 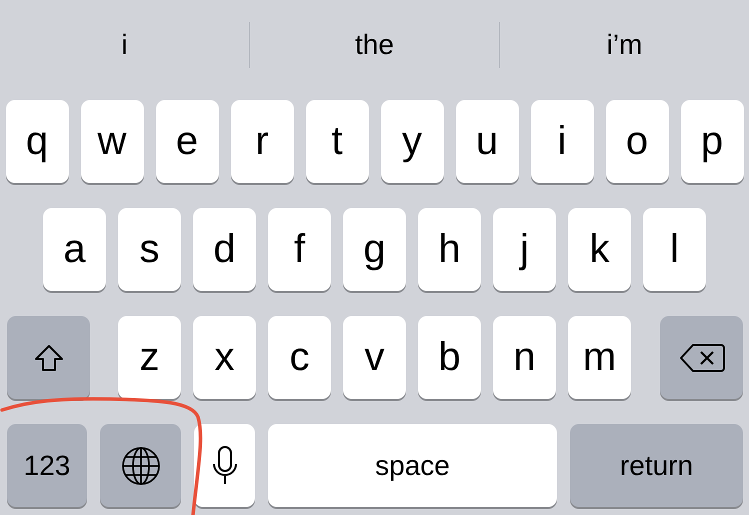 I want to click on globe-icon, so click(x=140, y=466).